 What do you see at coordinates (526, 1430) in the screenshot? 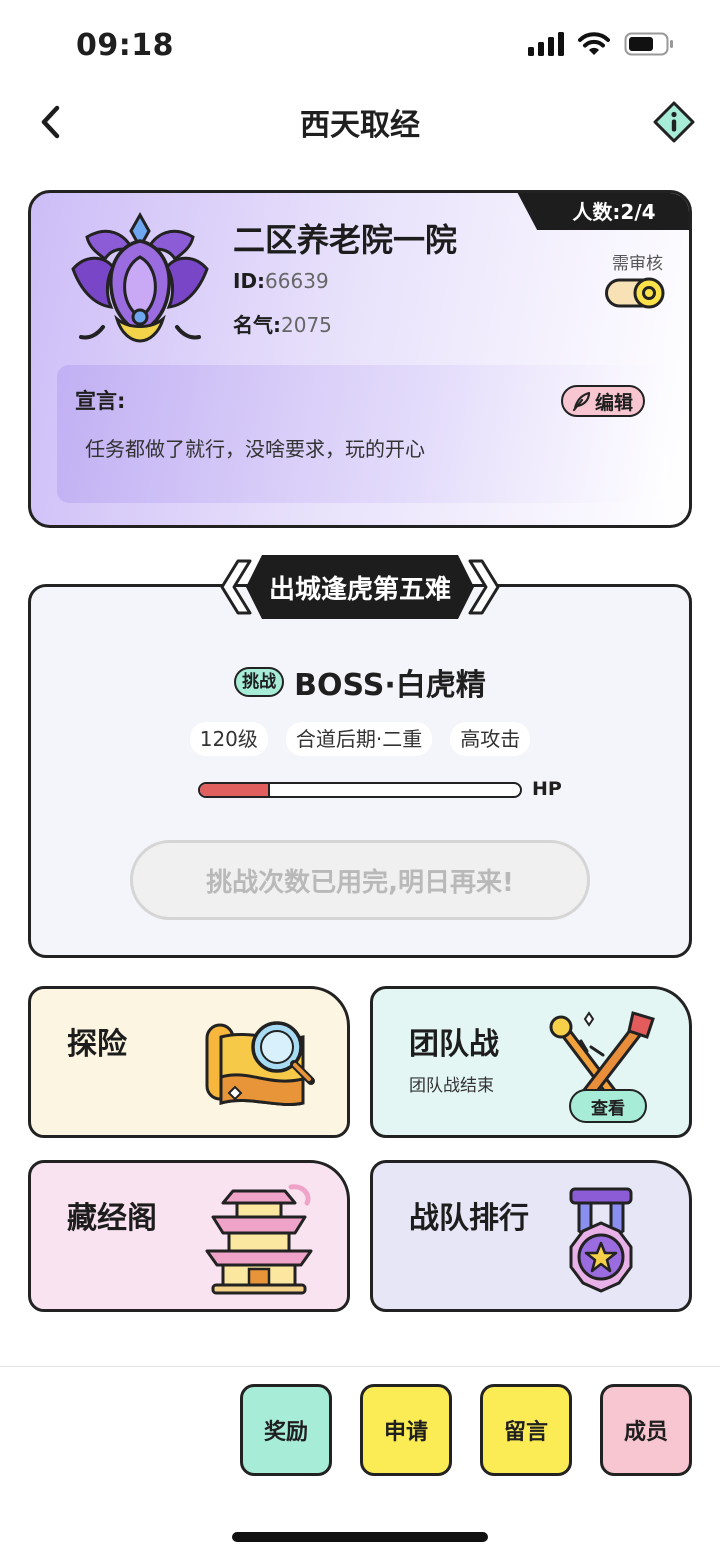
I see `messages-button: 留言` at bounding box center [526, 1430].